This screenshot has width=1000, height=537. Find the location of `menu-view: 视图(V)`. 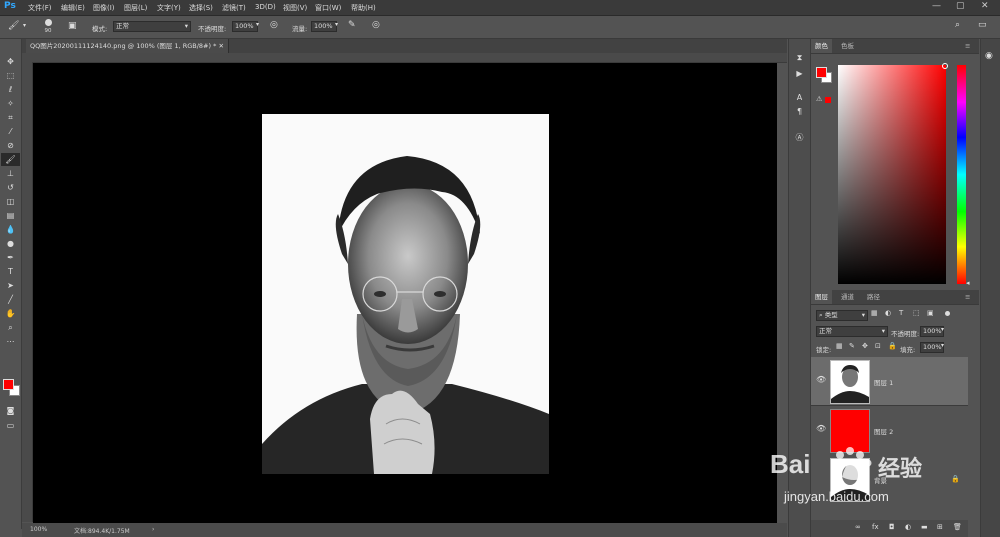

menu-view: 视图(V) is located at coordinates (295, 8).